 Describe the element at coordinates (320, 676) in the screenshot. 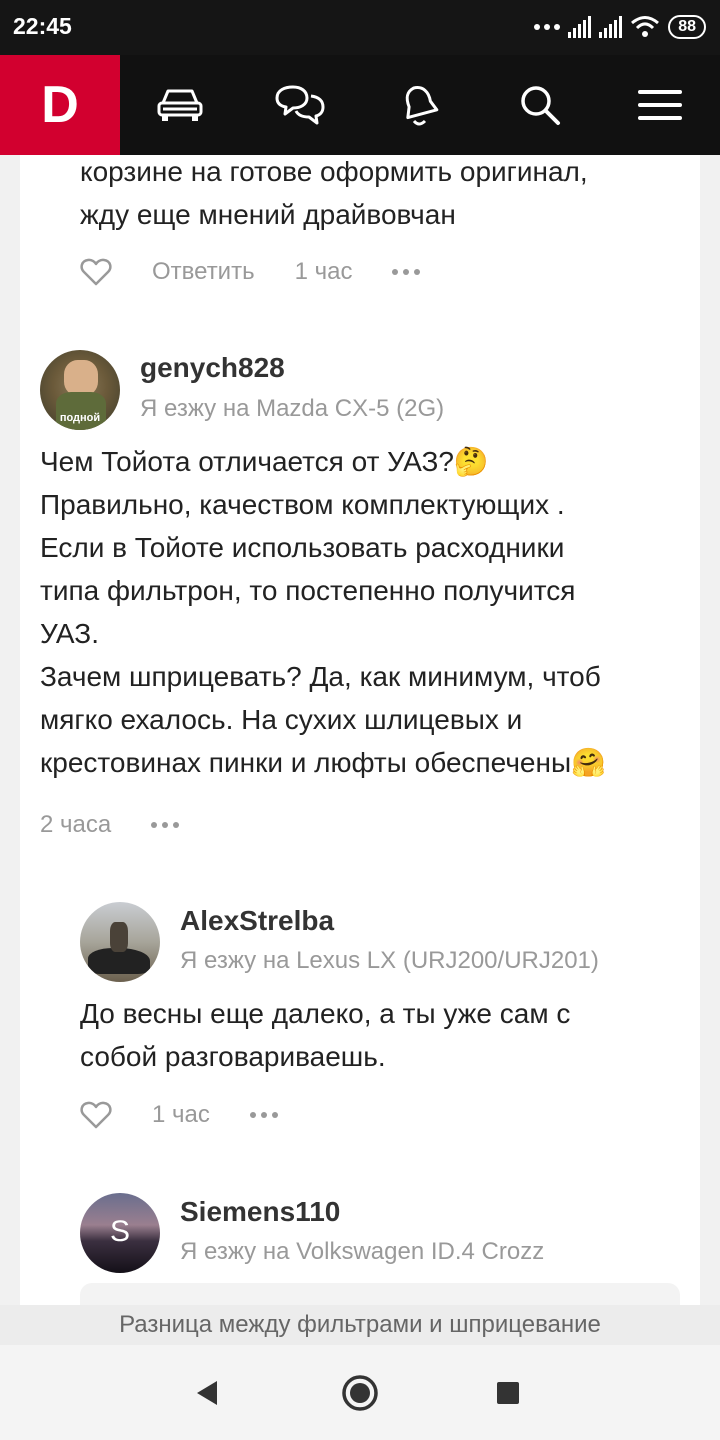

I see `comment-line: Зачем шприцевать? Да, как минимум, чтоб` at that location.